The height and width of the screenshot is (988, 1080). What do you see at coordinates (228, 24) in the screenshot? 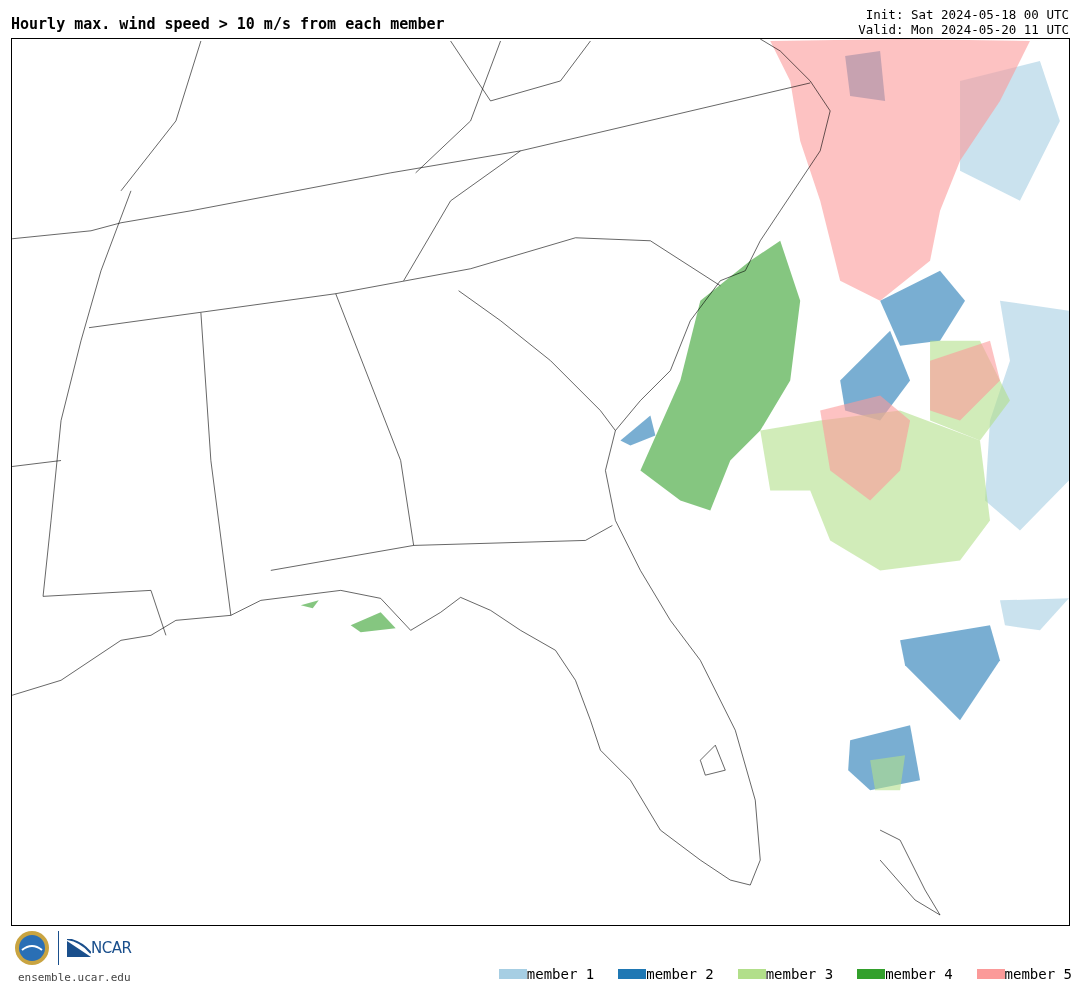
I see `chart-title: Hourly max. wind speed > 10 m/s from each member` at bounding box center [228, 24].